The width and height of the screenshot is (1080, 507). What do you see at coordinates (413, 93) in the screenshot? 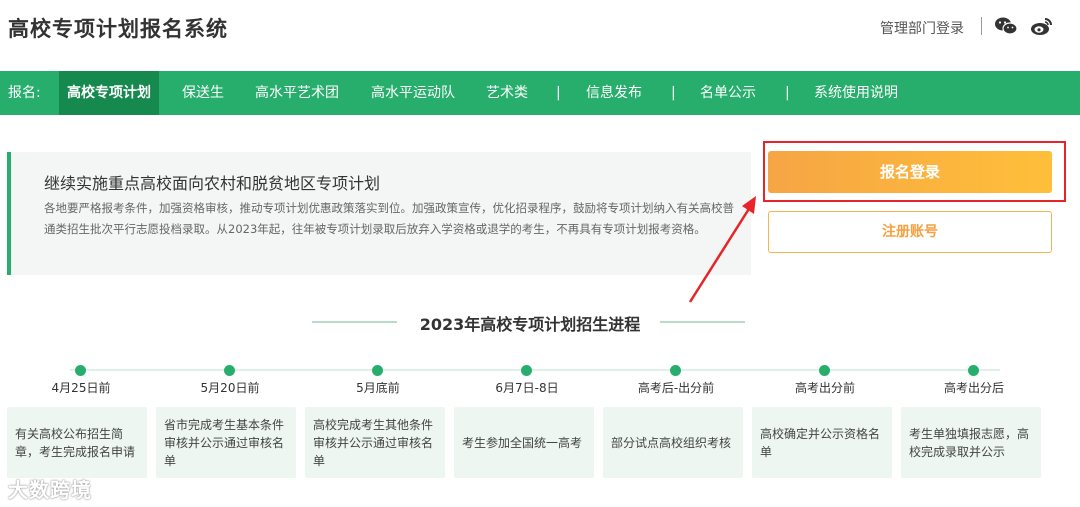
I see `nav-item-sports-team: 高水平运动队` at bounding box center [413, 93].